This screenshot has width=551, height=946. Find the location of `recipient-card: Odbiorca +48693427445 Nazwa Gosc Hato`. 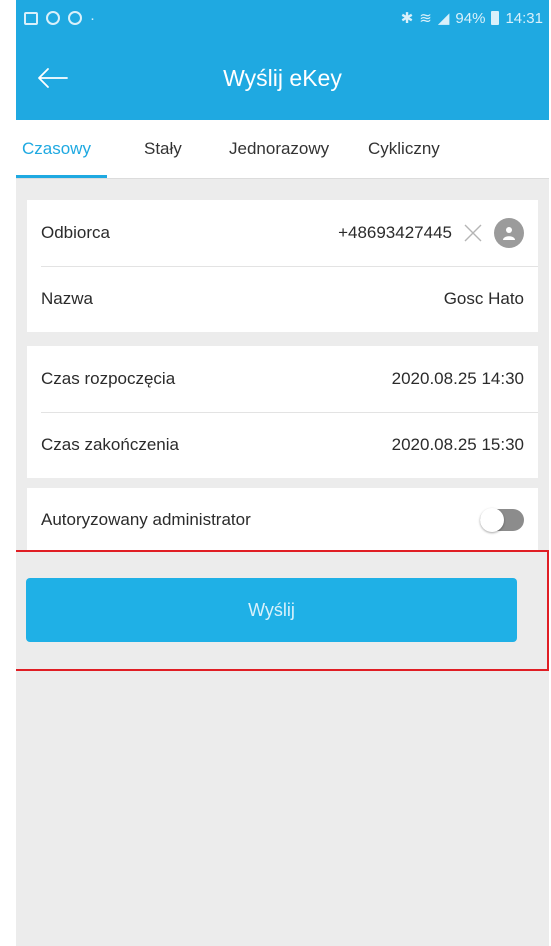

recipient-card: Odbiorca +48693427445 Nazwa Gosc Hato is located at coordinates (282, 266).